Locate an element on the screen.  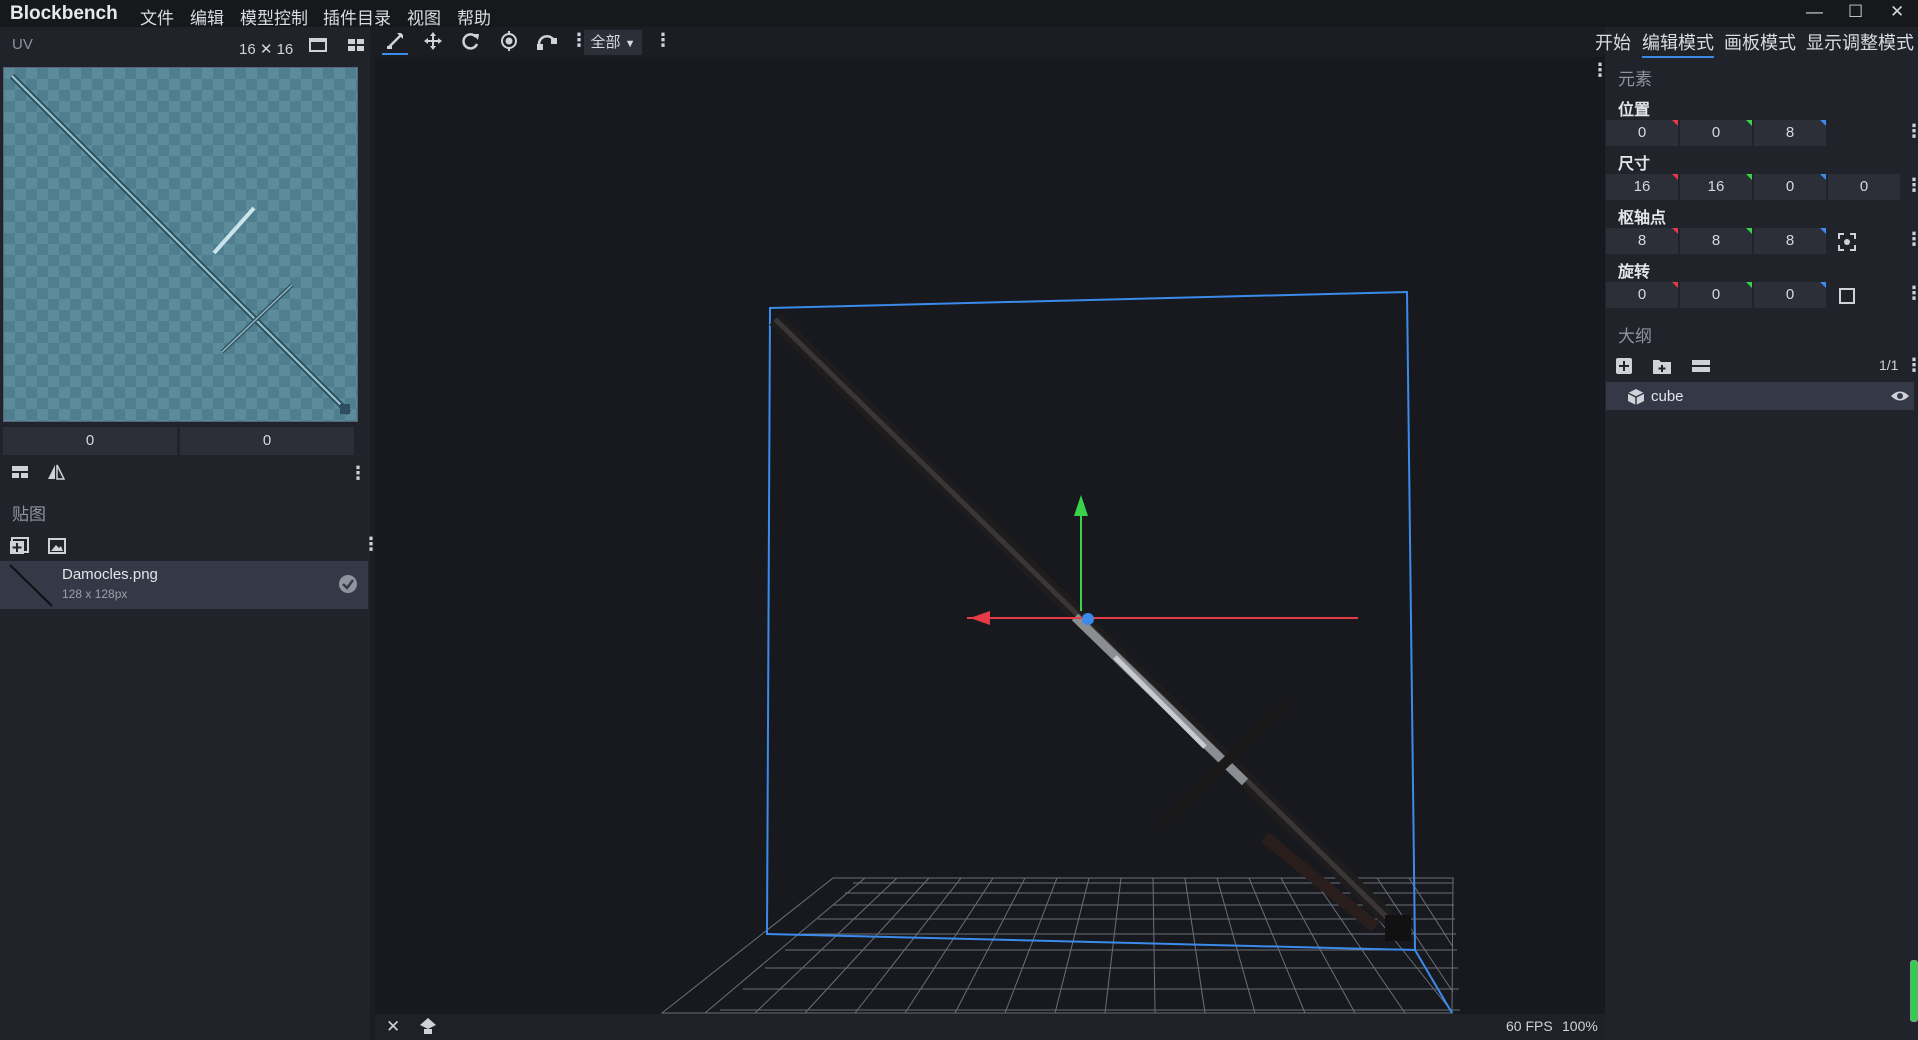
pivot-label: 枢轴点 is located at coordinates (1642, 218).